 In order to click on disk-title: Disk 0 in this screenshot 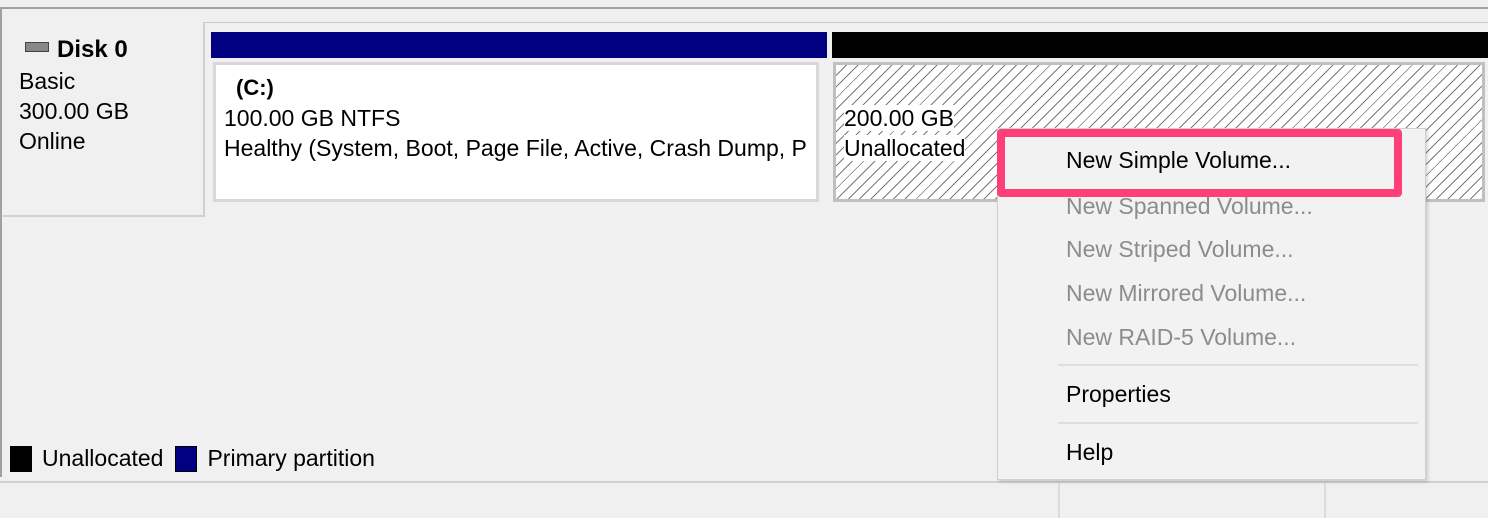, I will do `click(76, 50)`.